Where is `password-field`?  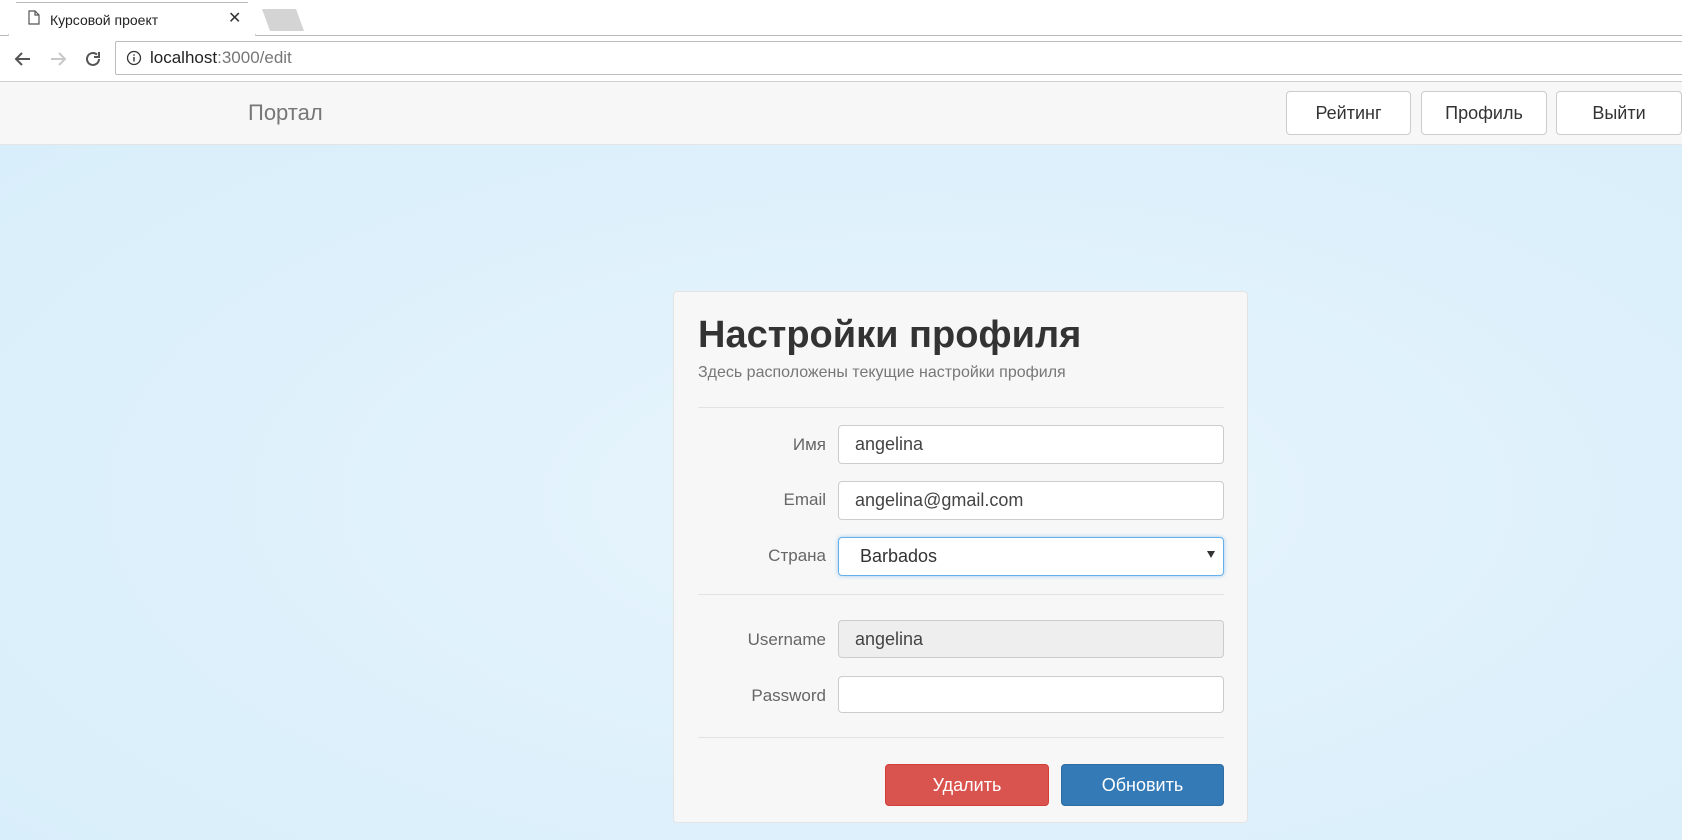 password-field is located at coordinates (1031, 694).